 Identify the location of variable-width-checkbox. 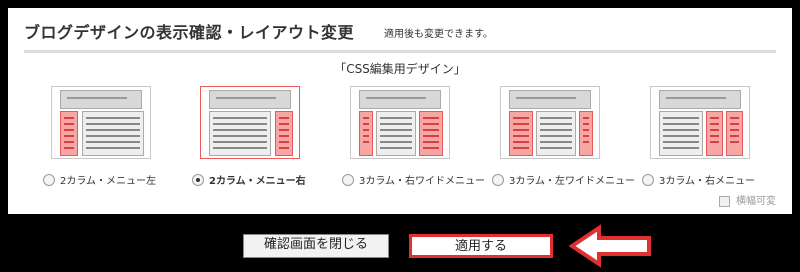
(724, 201).